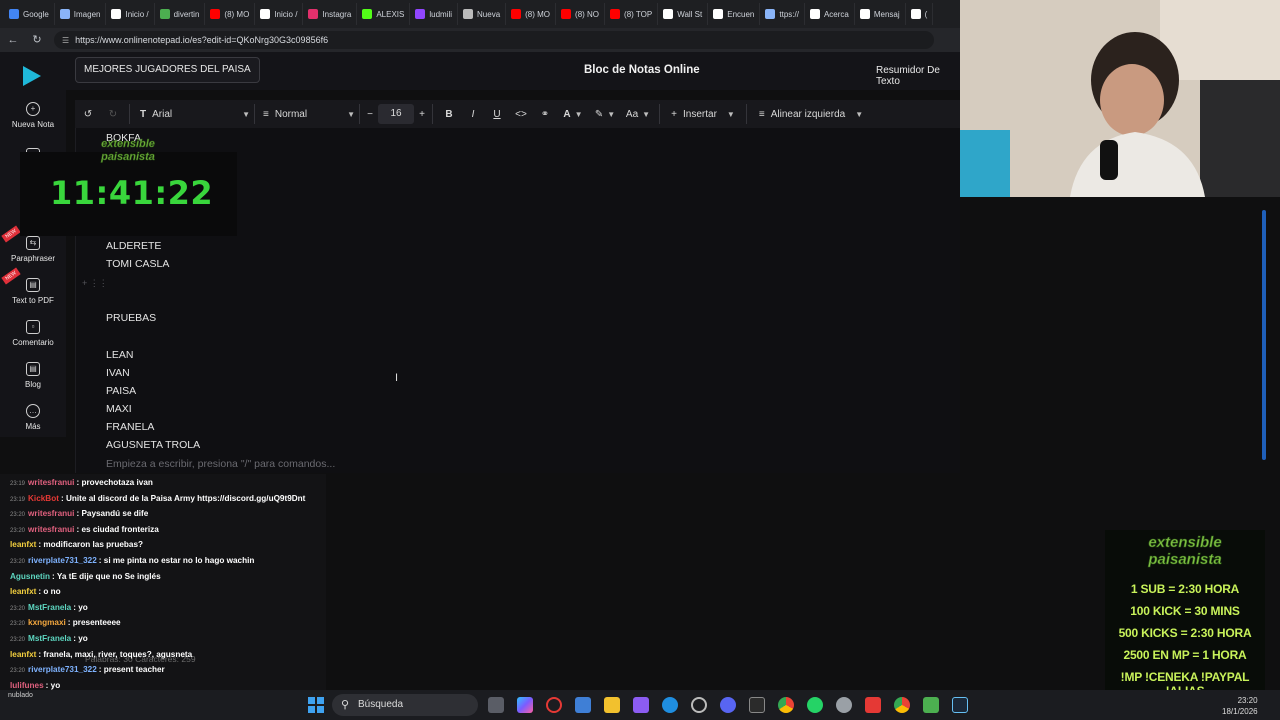 The height and width of the screenshot is (720, 1280). Describe the element at coordinates (668, 14) in the screenshot. I see `x-icon` at that location.